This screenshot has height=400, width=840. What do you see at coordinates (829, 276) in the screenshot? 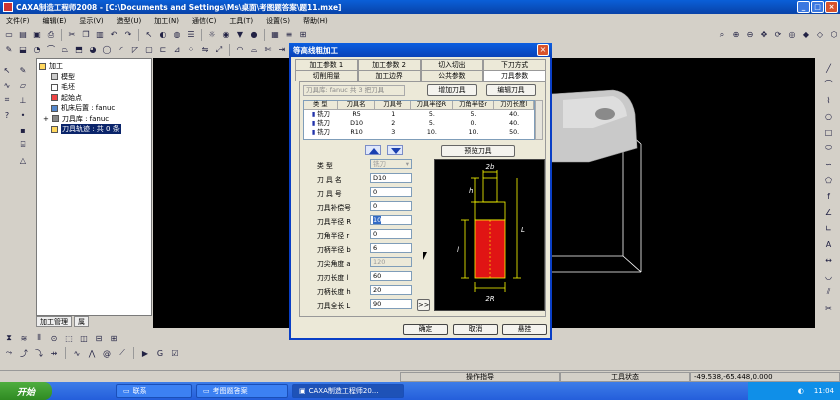
I see `blend-icon: ◡` at bounding box center [829, 276].